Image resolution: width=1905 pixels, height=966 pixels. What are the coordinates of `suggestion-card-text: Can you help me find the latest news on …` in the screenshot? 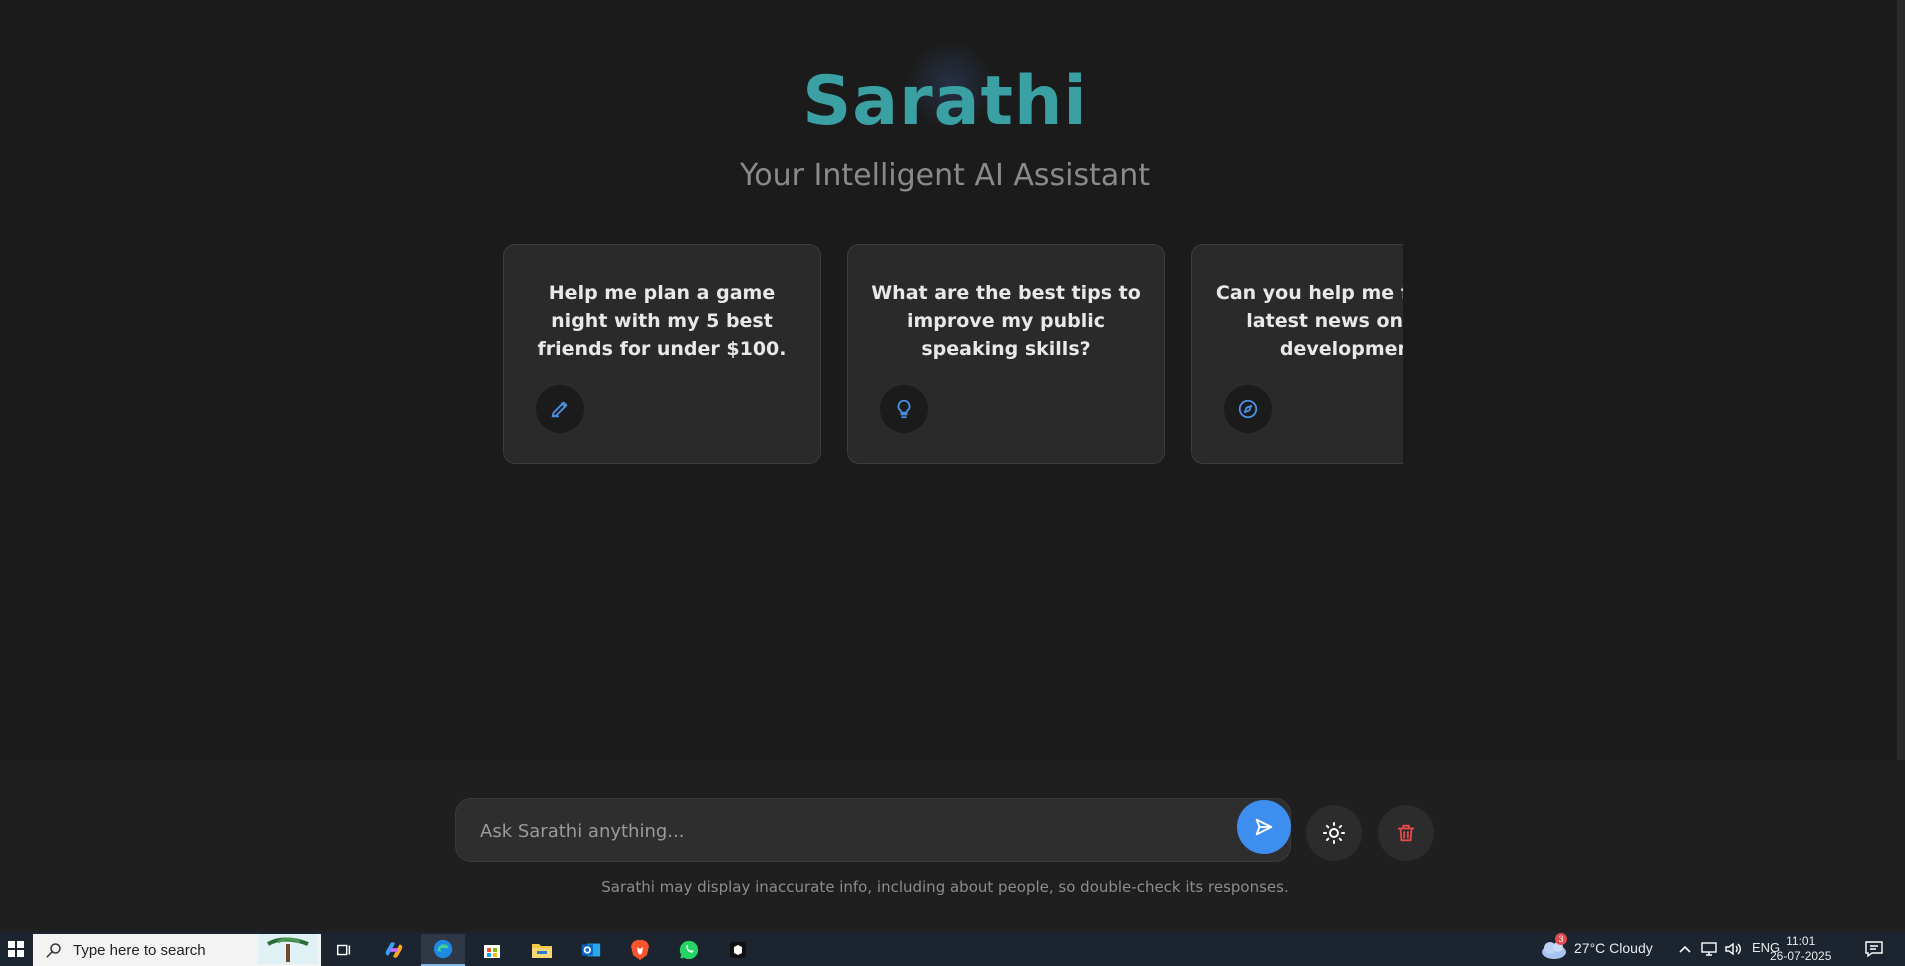 It's located at (1309, 321).